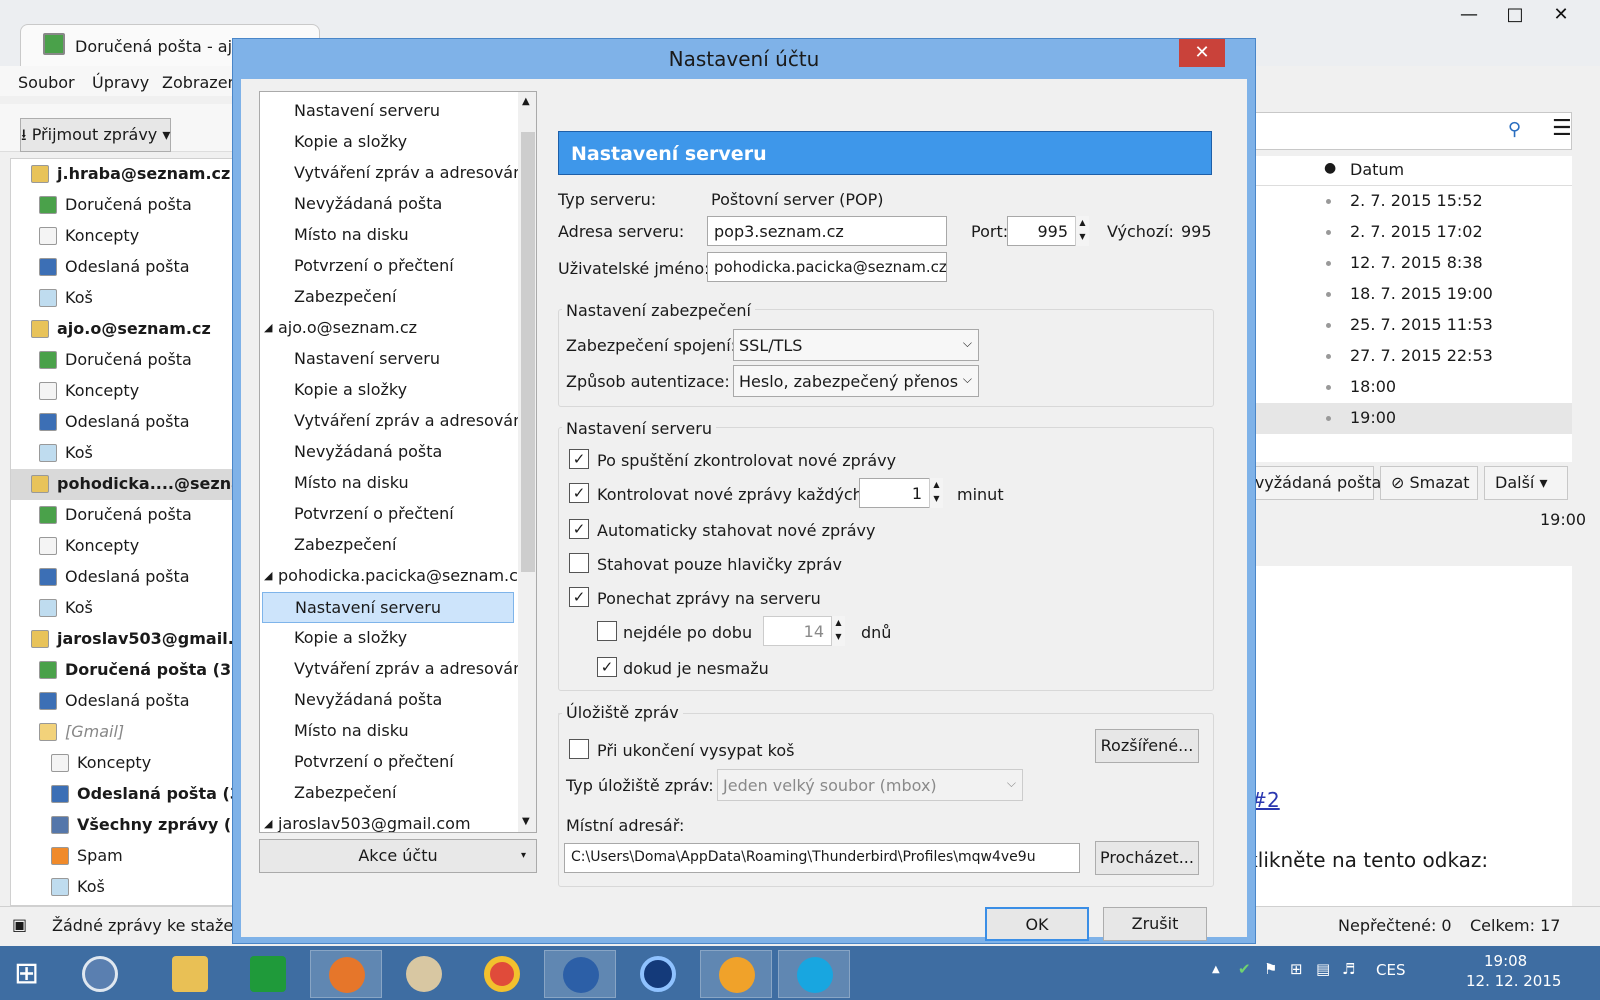 This screenshot has width=1600, height=1000. What do you see at coordinates (388, 820) in the screenshot?
I see `tree-account-node: ◢ jaroslav503@gmail.com` at bounding box center [388, 820].